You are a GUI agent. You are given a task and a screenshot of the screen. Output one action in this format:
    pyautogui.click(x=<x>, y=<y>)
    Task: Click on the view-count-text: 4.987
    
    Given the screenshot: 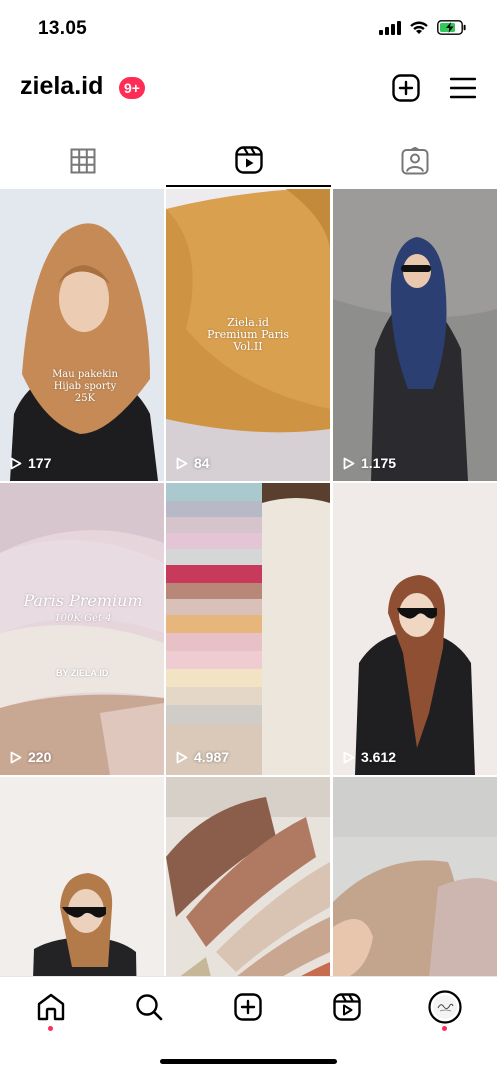 What is the action you would take?
    pyautogui.click(x=212, y=757)
    